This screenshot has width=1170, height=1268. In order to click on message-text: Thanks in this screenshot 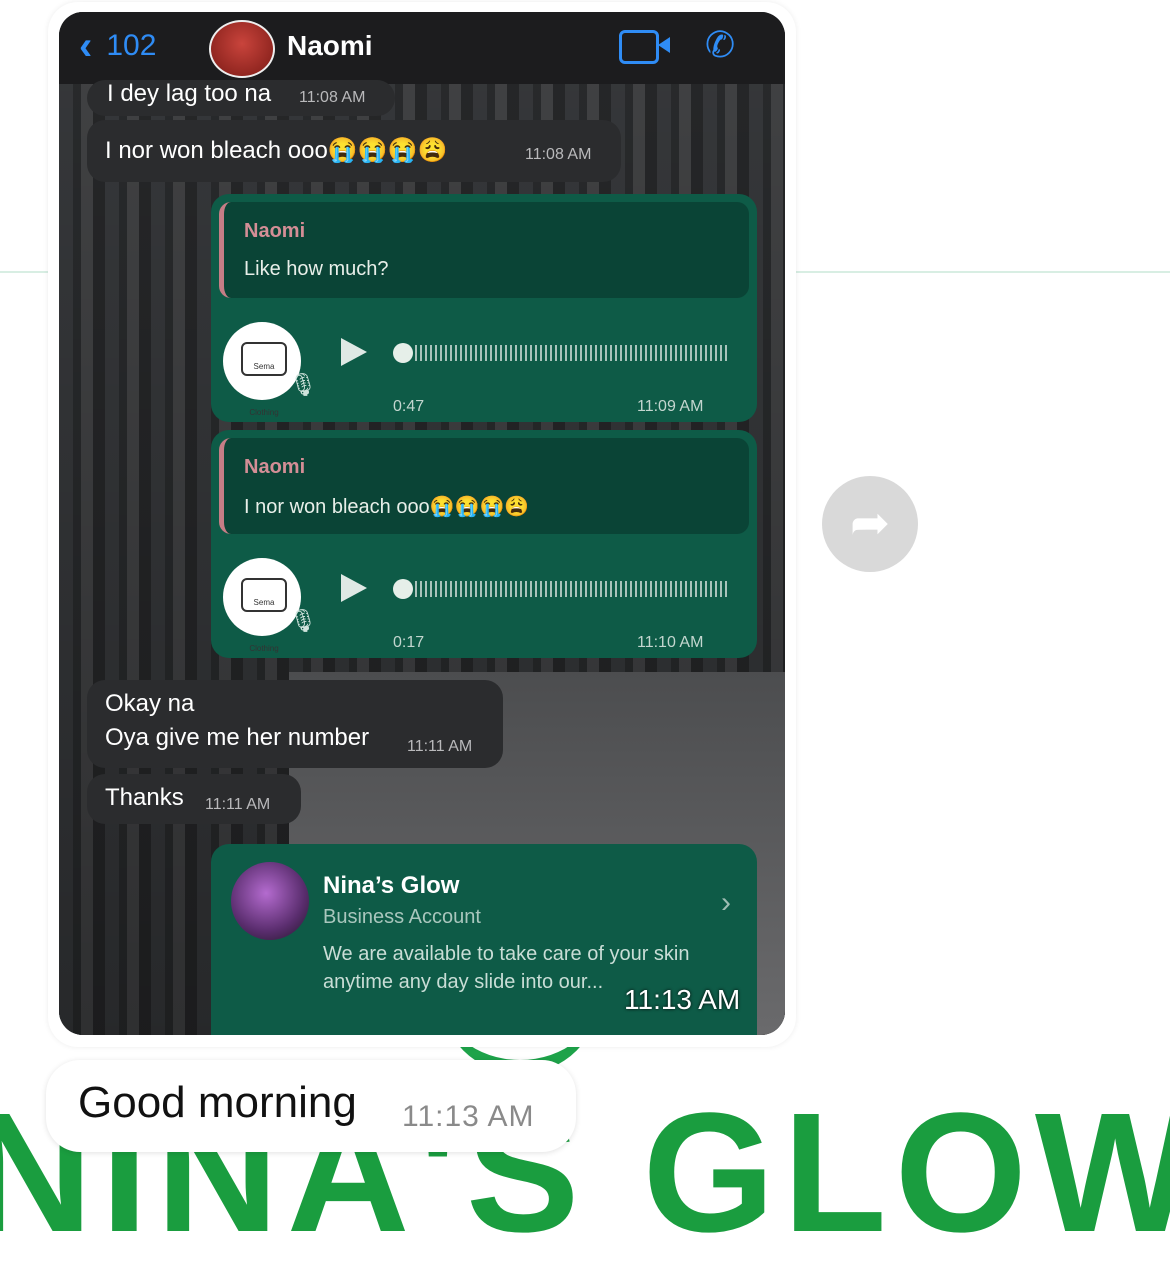, I will do `click(144, 797)`.